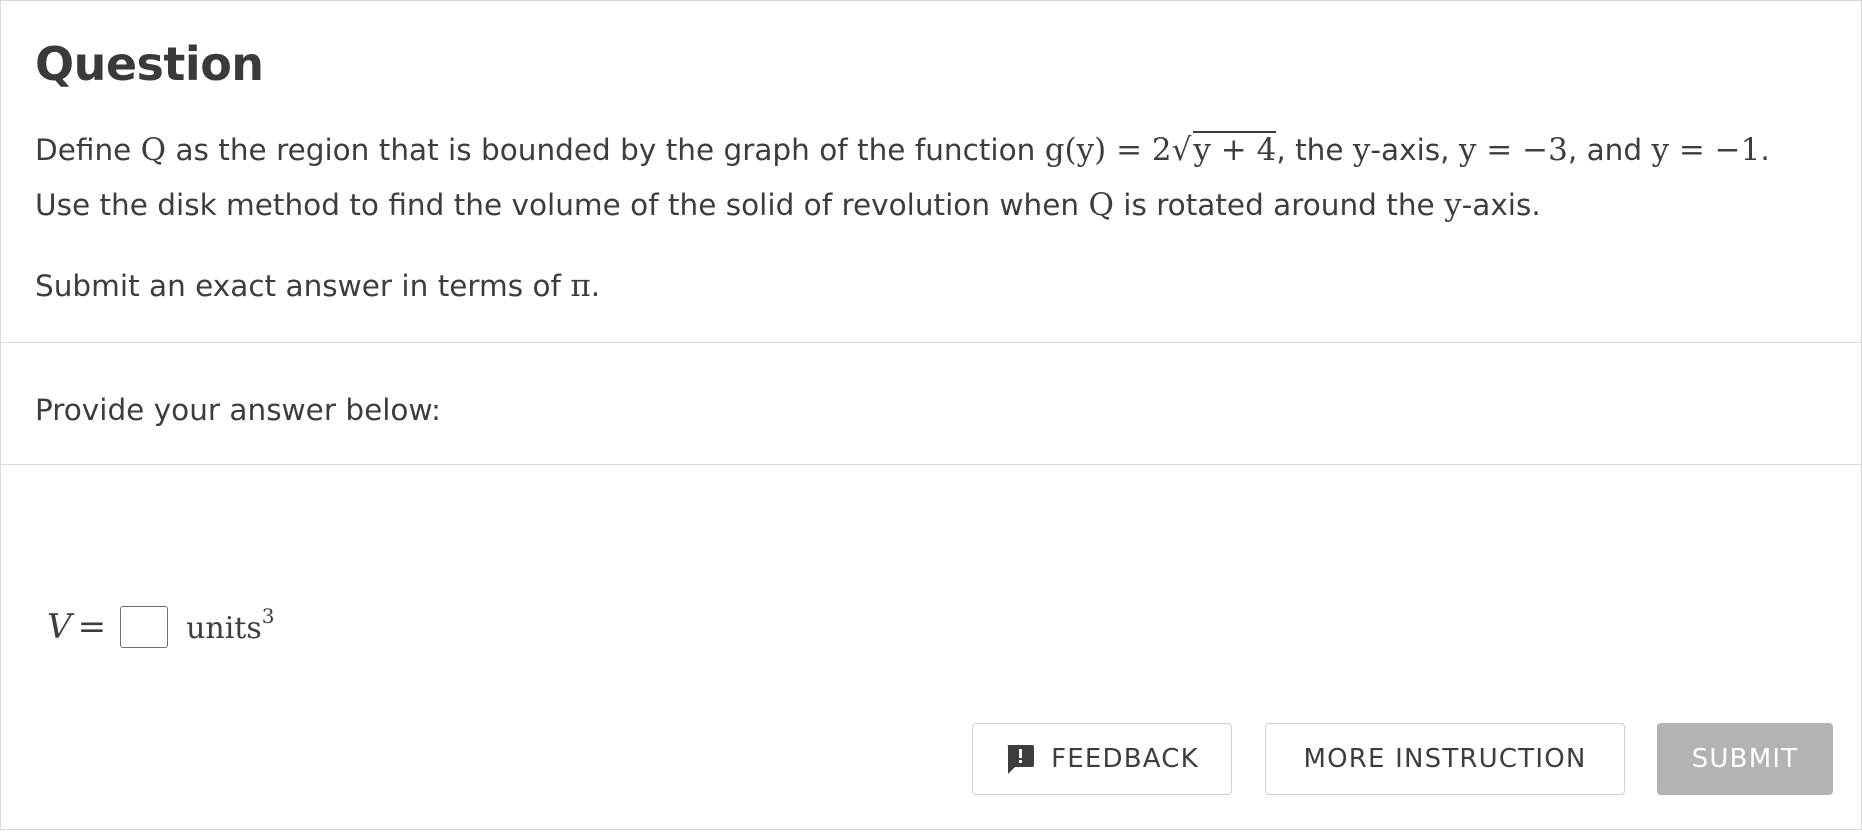 This screenshot has width=1862, height=832. What do you see at coordinates (1513, 150) in the screenshot?
I see `math-y-bound-lower: y = −3` at bounding box center [1513, 150].